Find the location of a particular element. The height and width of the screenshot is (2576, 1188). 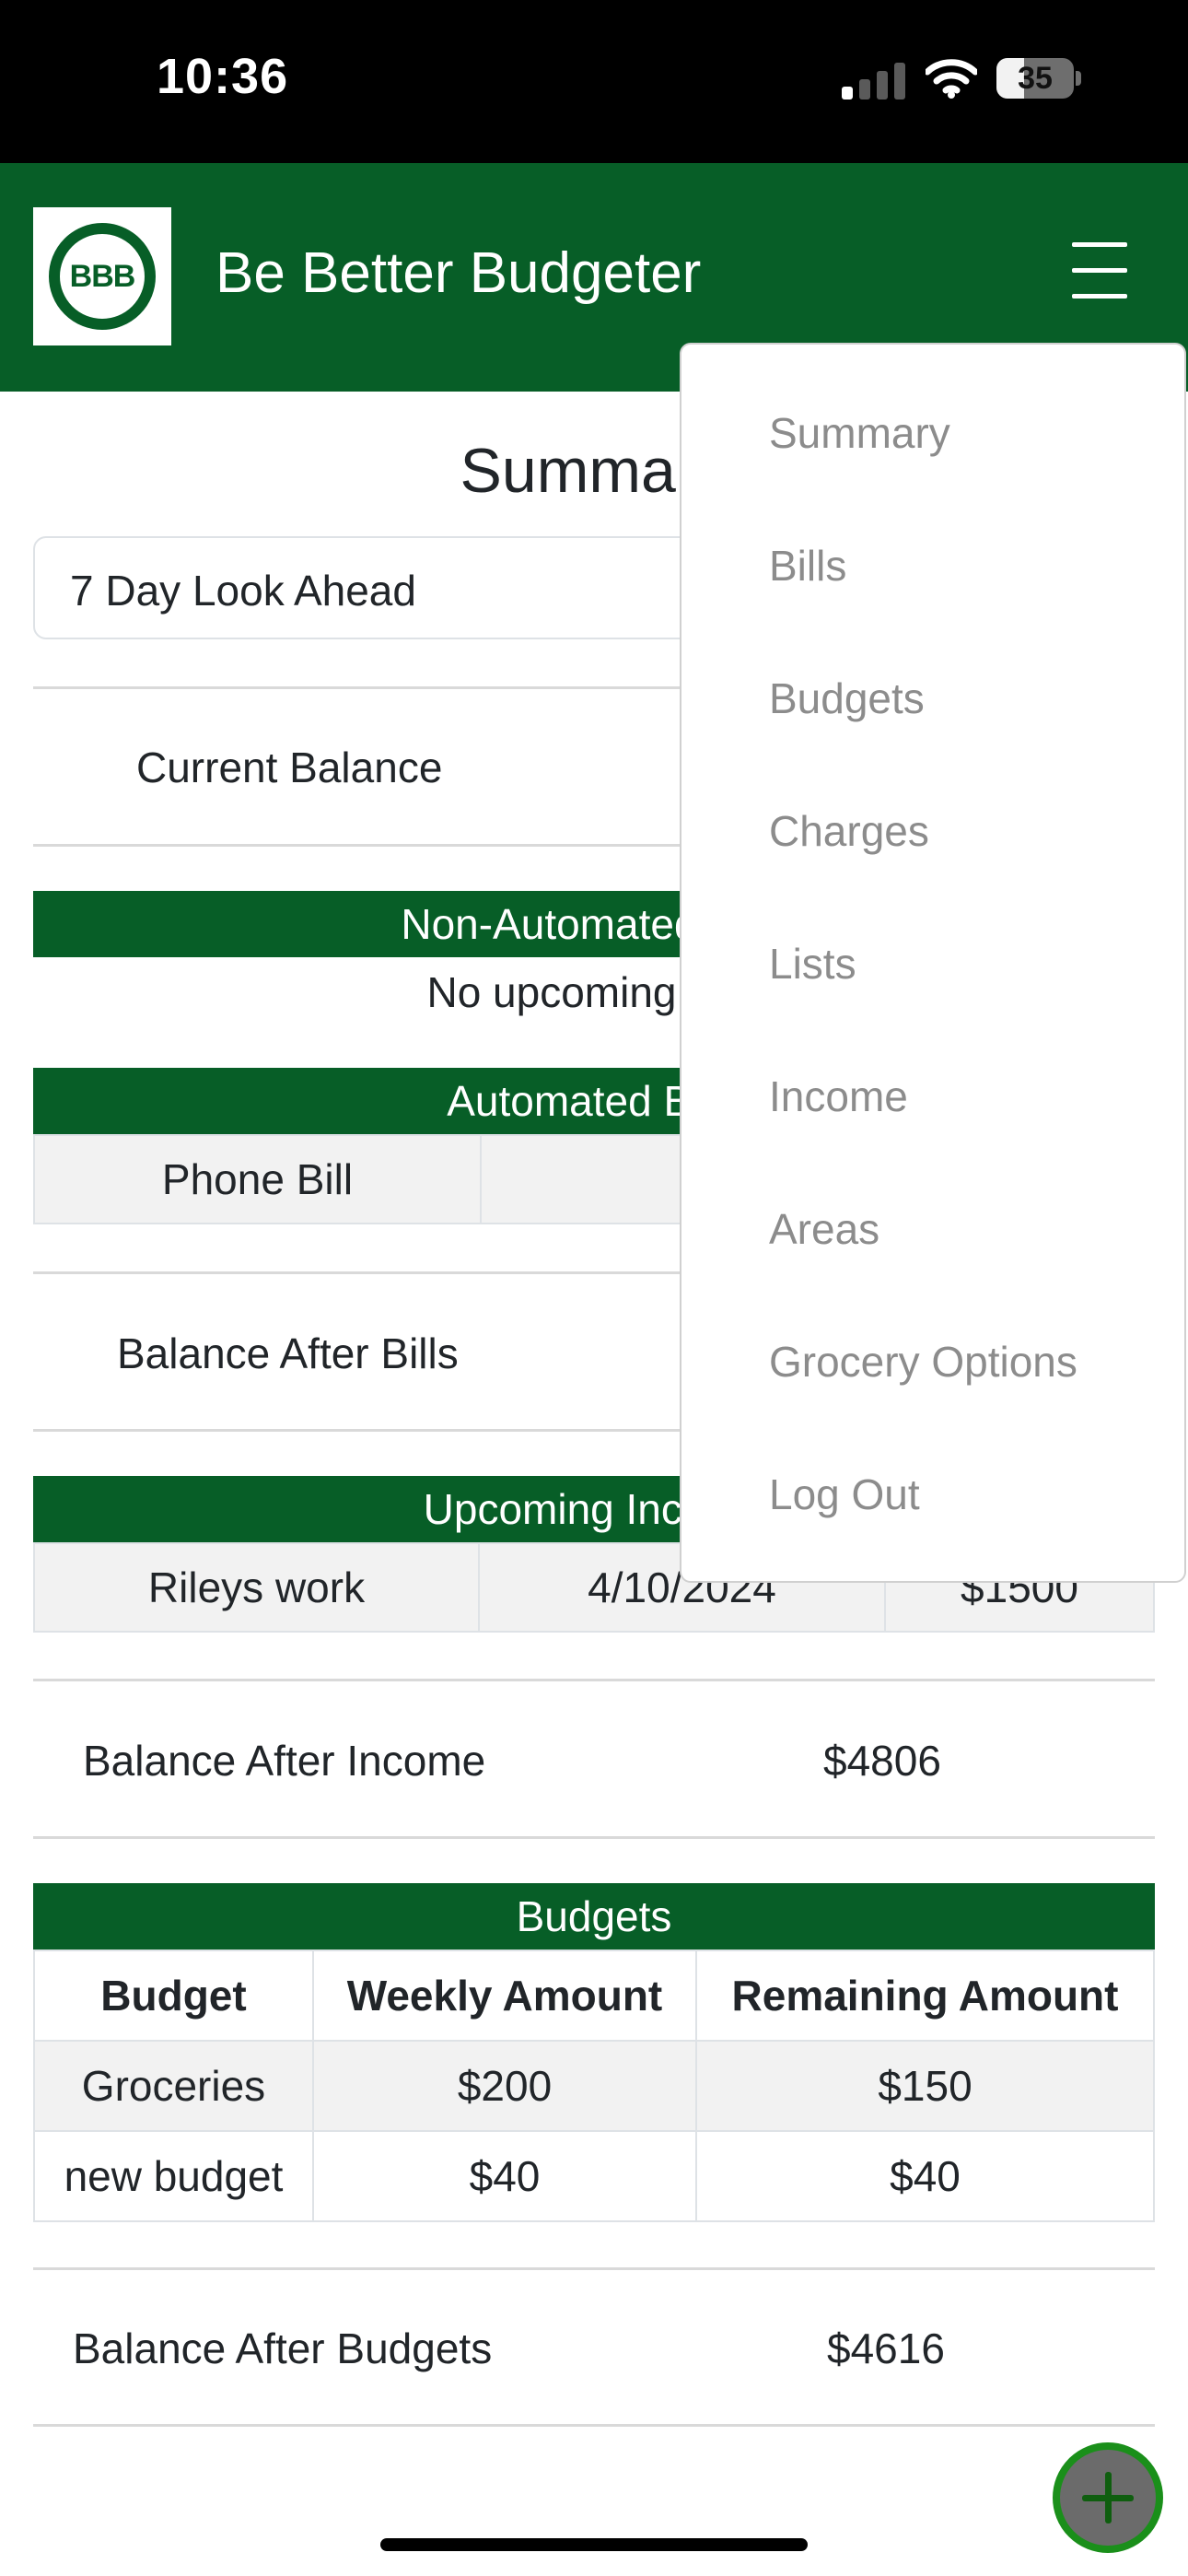

add-button is located at coordinates (1108, 2497).